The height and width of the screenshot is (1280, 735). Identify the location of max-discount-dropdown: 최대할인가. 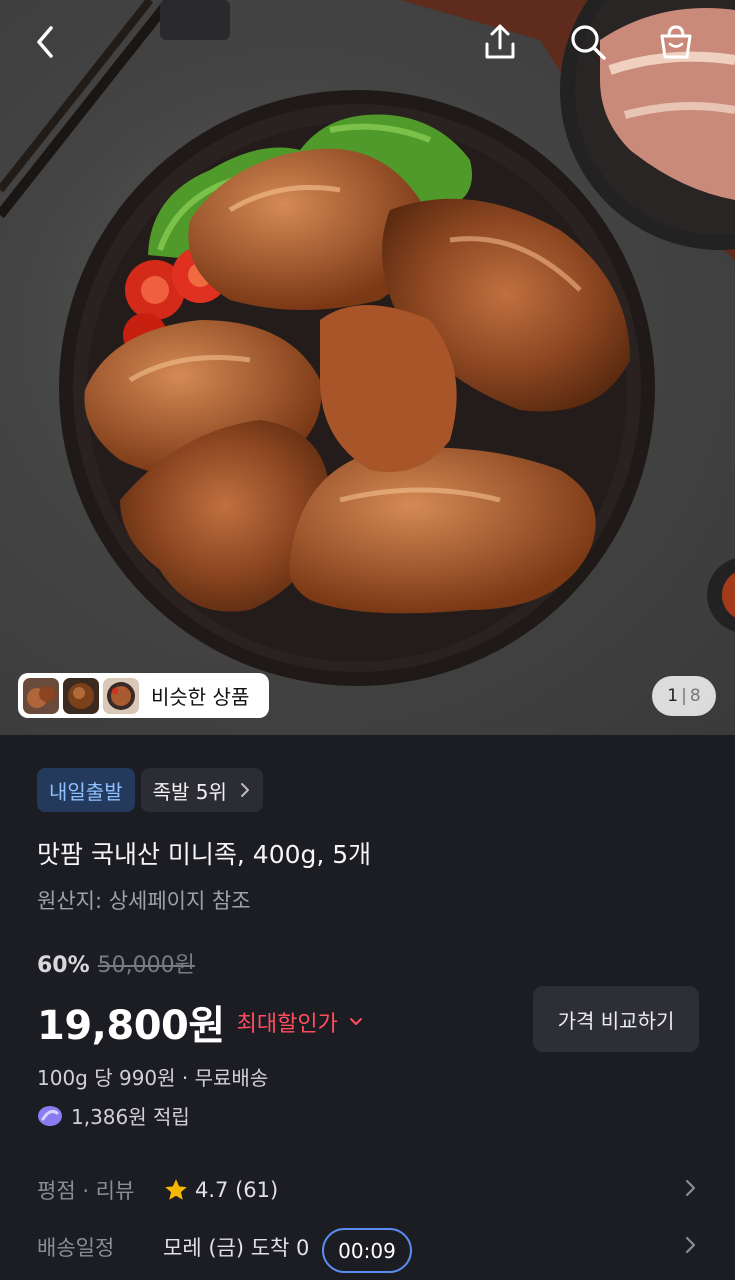
(300, 1022).